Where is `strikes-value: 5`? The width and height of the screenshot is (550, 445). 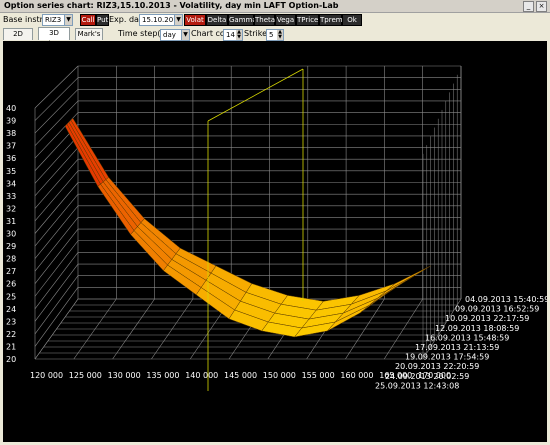
strikes-value: 5 is located at coordinates (271, 35).